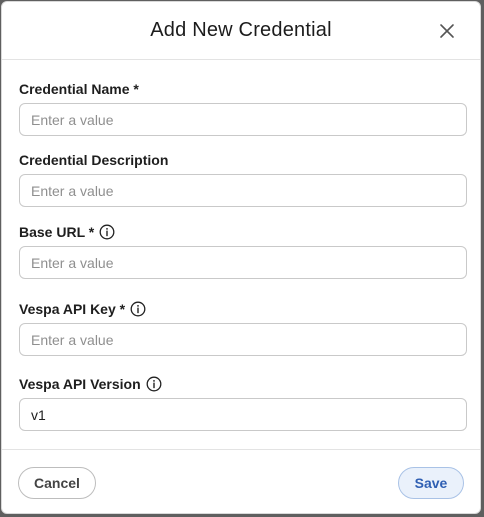 The image size is (484, 517). Describe the element at coordinates (241, 384) in the screenshot. I see `vespa-api-version-label-row: Vespa API Version` at that location.